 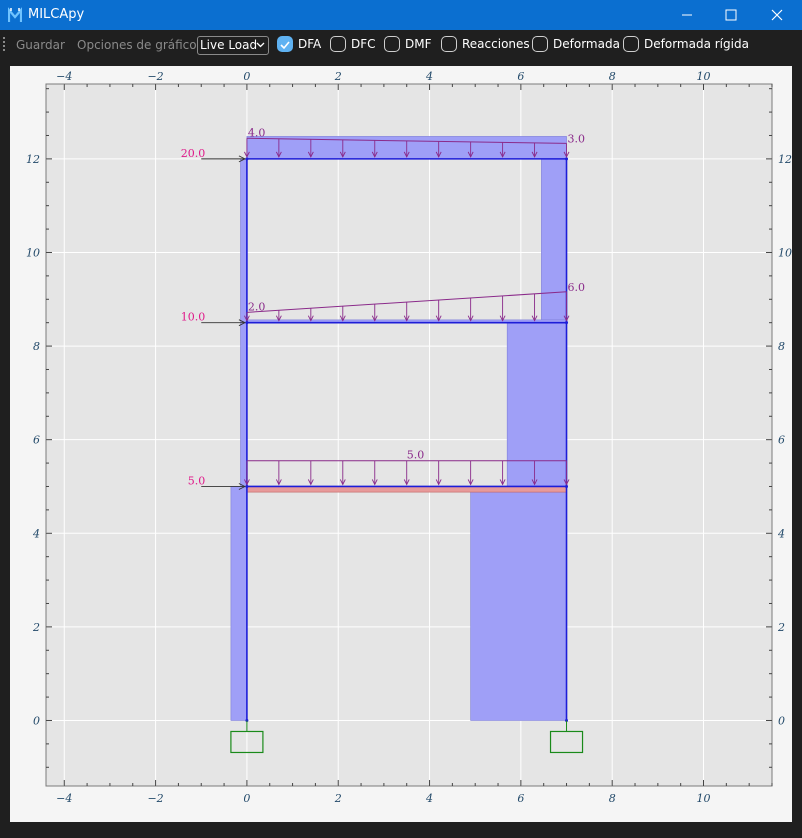 What do you see at coordinates (338, 798) in the screenshot?
I see `tick-label-x-bottom: 2` at bounding box center [338, 798].